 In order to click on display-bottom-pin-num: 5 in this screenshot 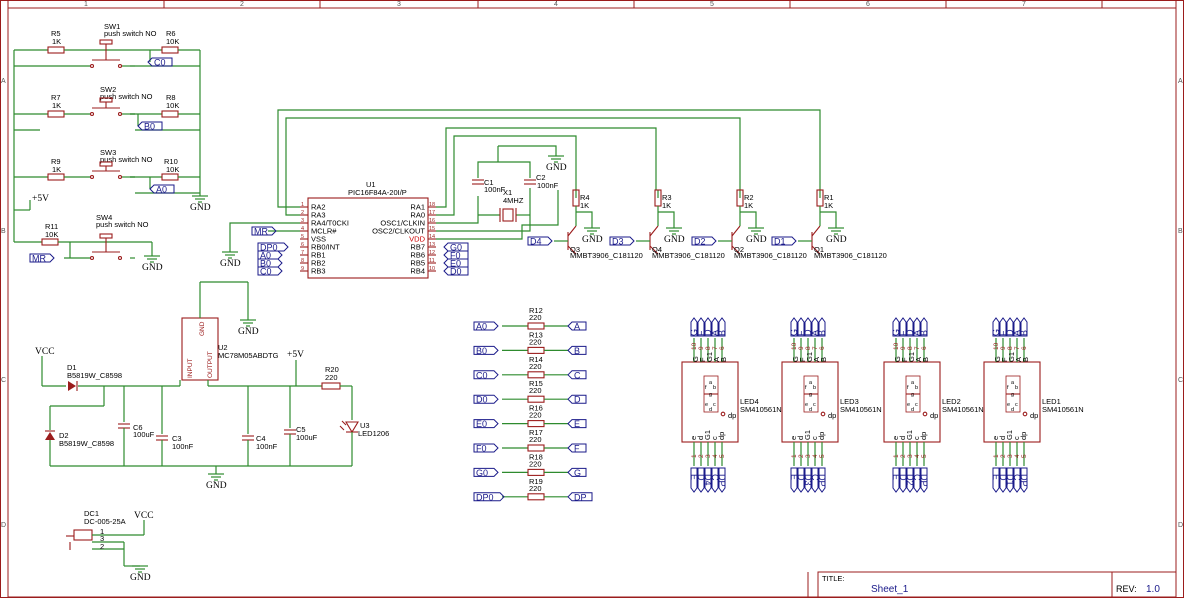, I will do `click(822, 456)`.